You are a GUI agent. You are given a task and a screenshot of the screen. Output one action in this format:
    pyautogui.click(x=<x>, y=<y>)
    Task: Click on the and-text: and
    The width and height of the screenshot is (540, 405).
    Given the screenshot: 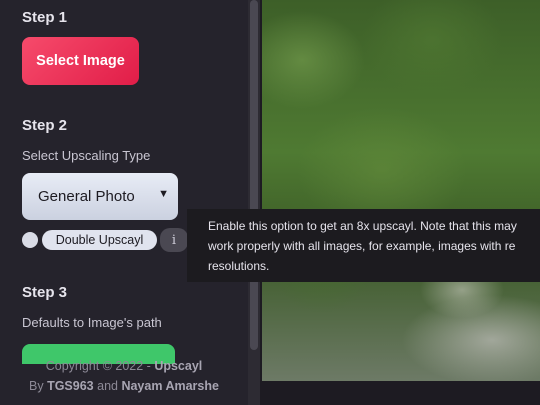 What is the action you would take?
    pyautogui.click(x=107, y=386)
    